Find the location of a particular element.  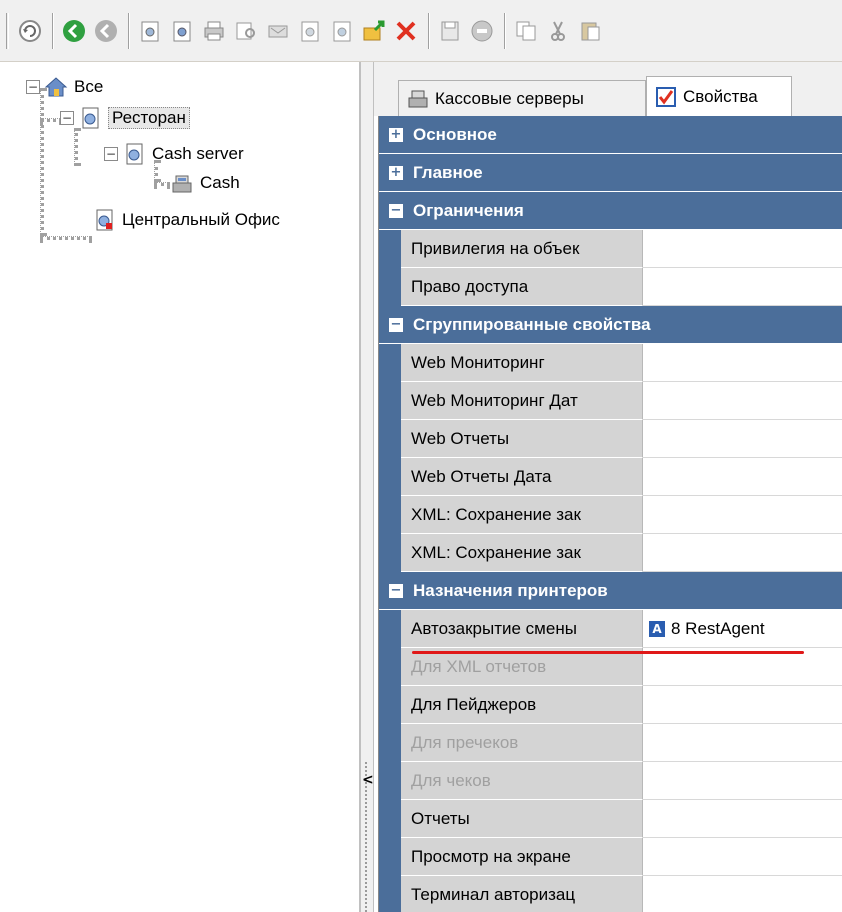

property-name: Web Отчеты Дата is located at coordinates (522, 477).